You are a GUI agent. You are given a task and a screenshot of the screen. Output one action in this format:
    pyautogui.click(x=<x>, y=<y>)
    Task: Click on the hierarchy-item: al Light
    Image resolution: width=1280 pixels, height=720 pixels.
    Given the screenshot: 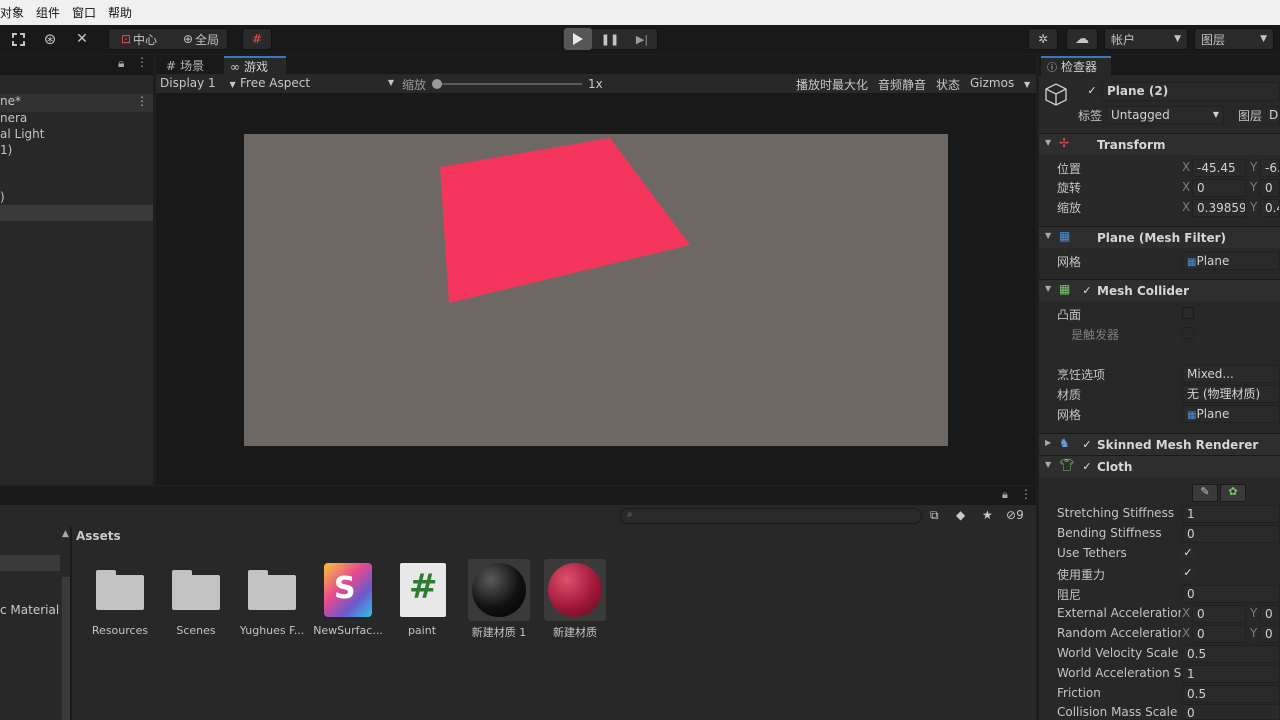 What is the action you would take?
    pyautogui.click(x=22, y=134)
    